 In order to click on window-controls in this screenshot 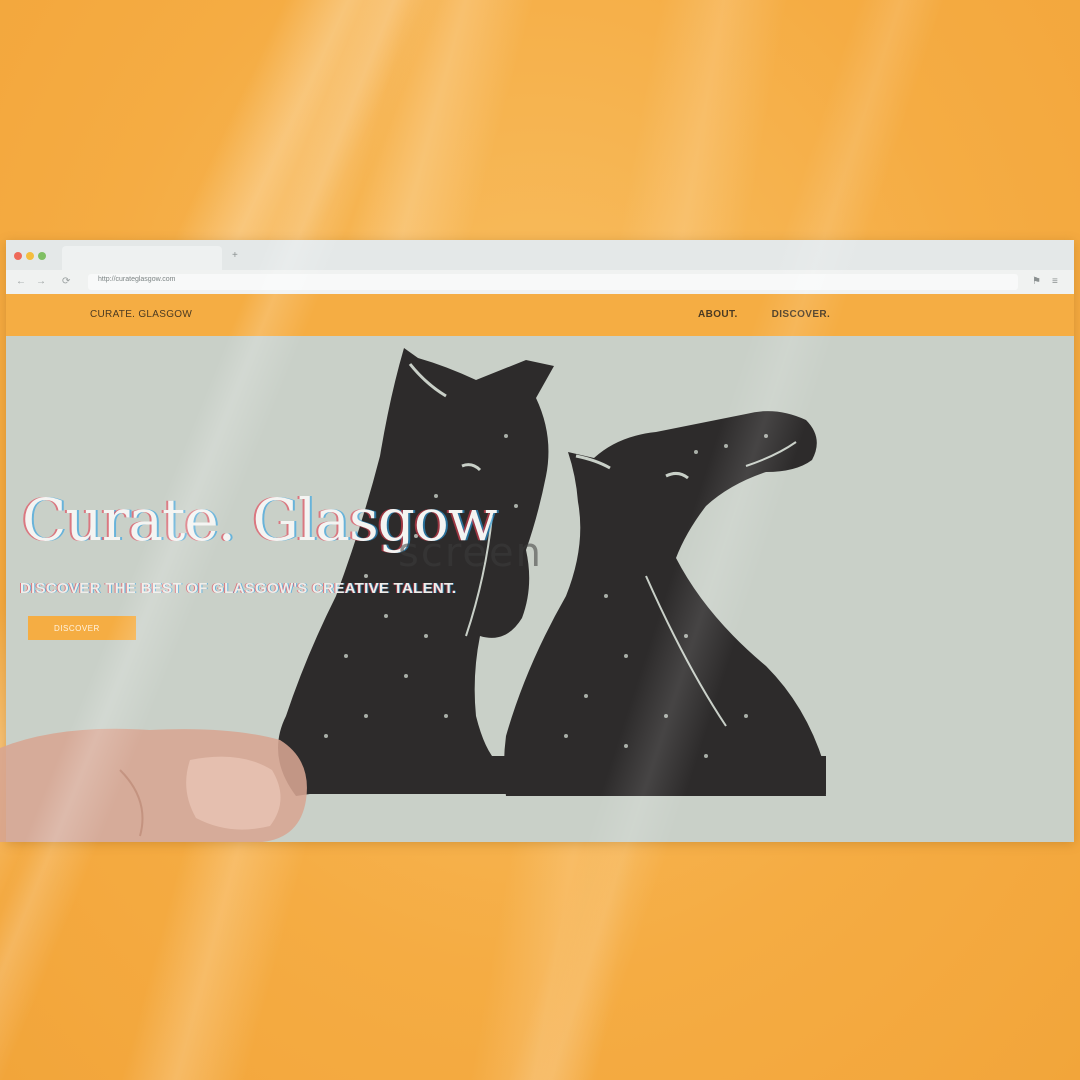, I will do `click(30, 256)`.